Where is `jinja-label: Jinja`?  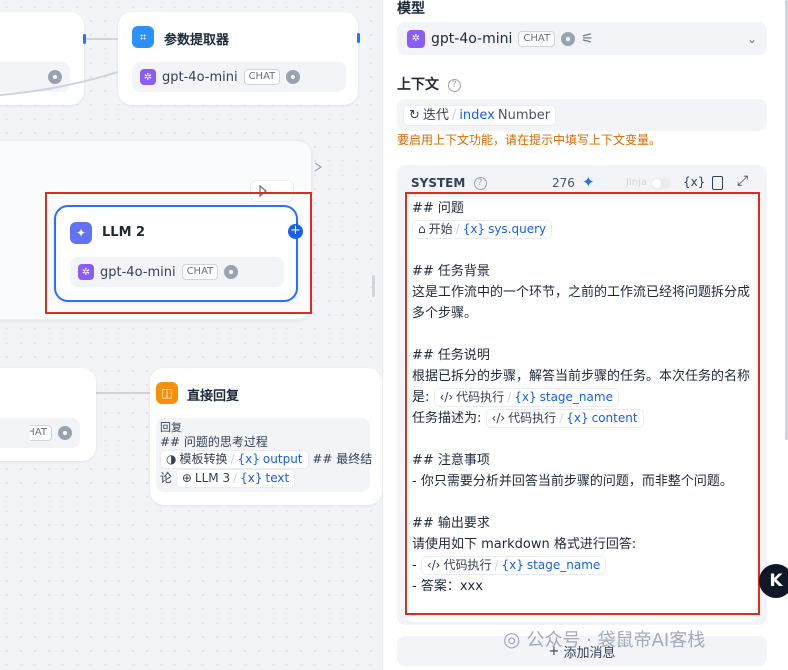 jinja-label: Jinja is located at coordinates (636, 182).